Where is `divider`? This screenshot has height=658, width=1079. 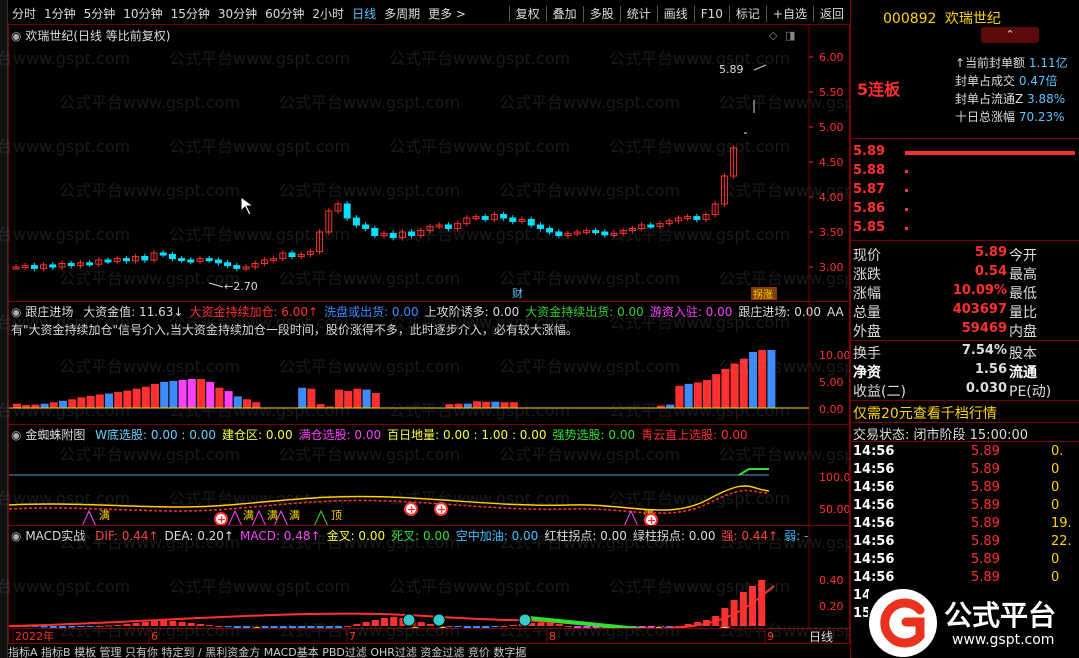
divider is located at coordinates (965, 138).